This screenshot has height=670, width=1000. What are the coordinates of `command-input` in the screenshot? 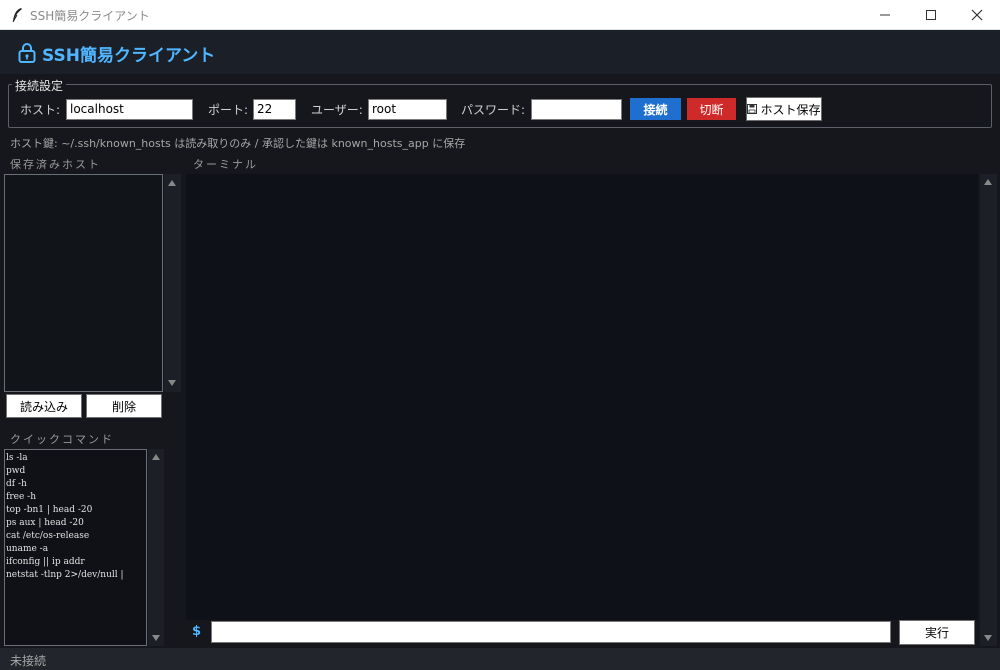 It's located at (551, 632).